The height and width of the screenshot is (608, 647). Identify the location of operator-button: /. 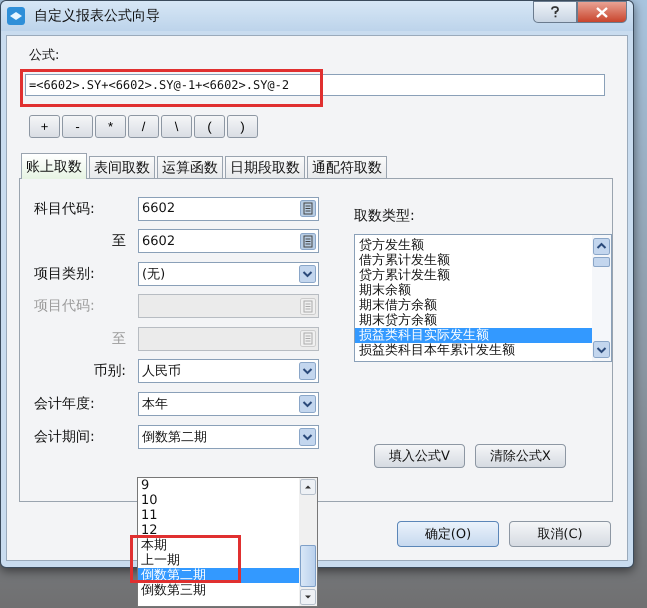
(143, 126).